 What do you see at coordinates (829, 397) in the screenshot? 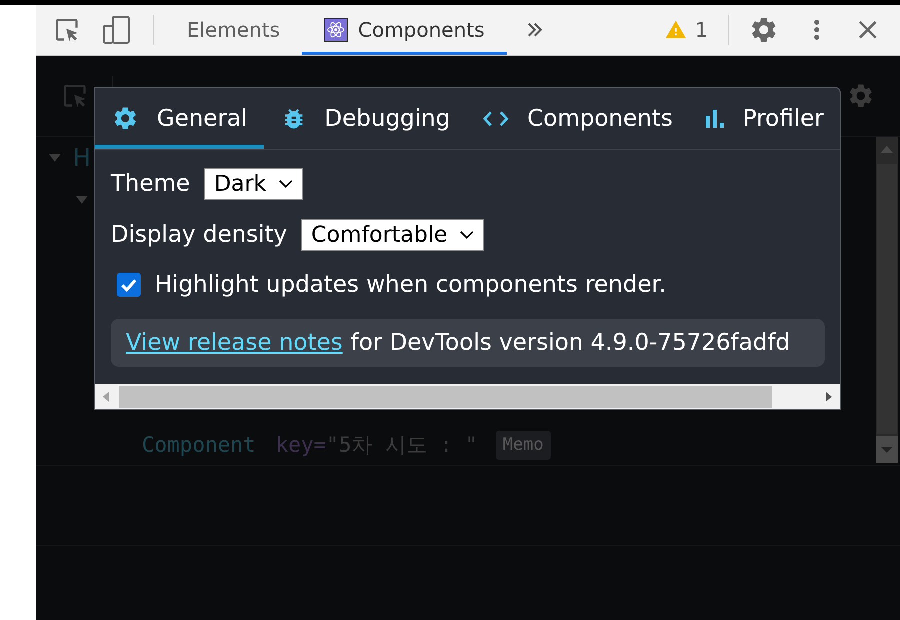
I see `scroll-right-arrow-icon` at bounding box center [829, 397].